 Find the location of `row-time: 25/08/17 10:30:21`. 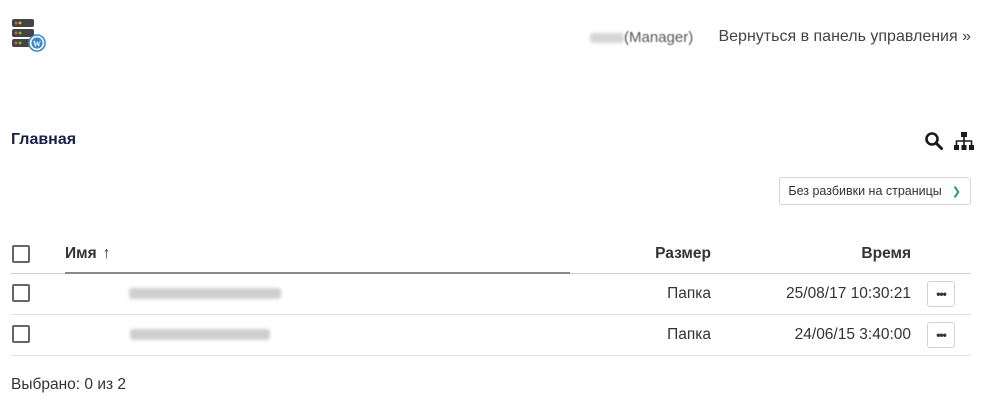

row-time: 25/08/17 10:30:21 is located at coordinates (848, 293).